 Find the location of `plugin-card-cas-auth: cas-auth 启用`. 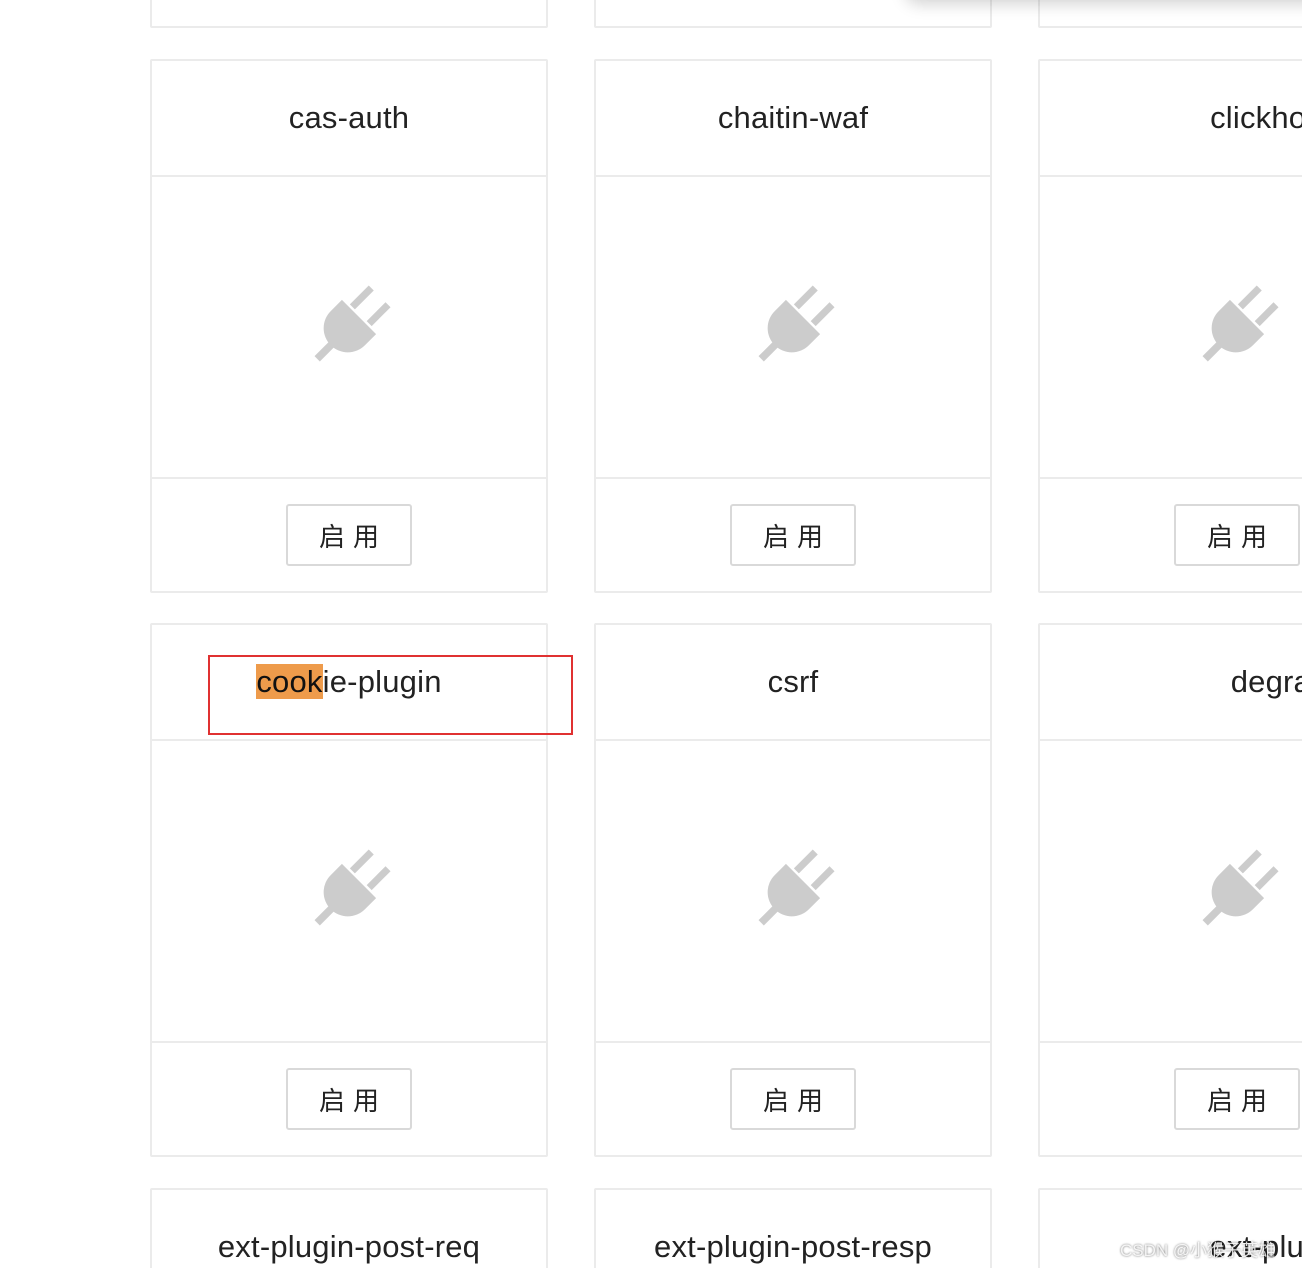

plugin-card-cas-auth: cas-auth 启用 is located at coordinates (349, 326).